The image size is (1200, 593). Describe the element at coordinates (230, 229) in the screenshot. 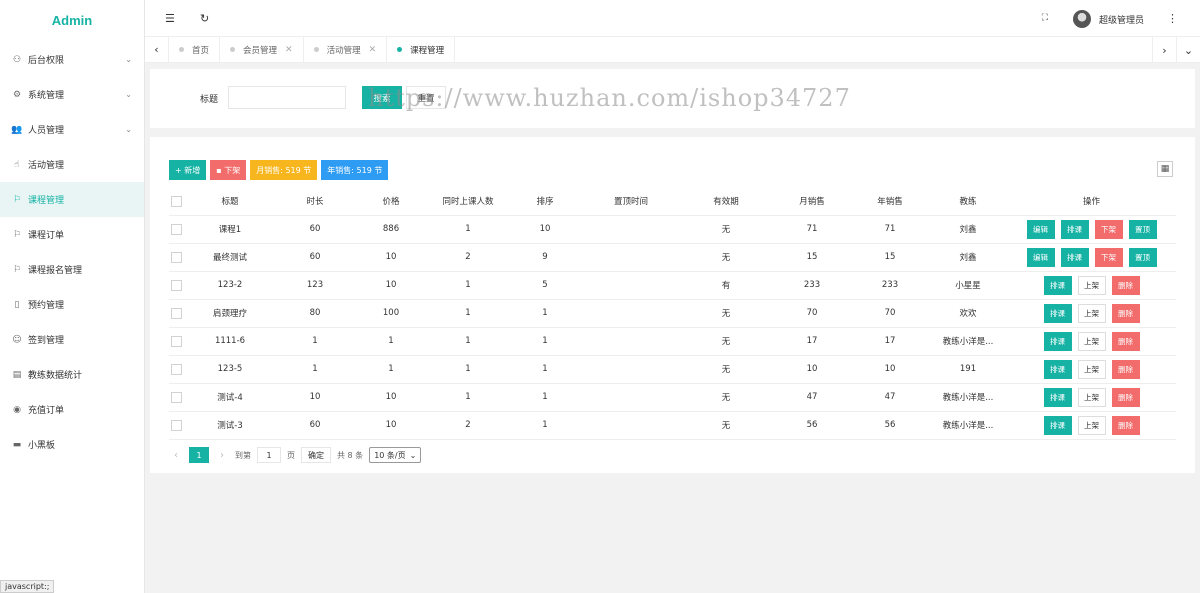

I see `table-cell: 课程1` at that location.